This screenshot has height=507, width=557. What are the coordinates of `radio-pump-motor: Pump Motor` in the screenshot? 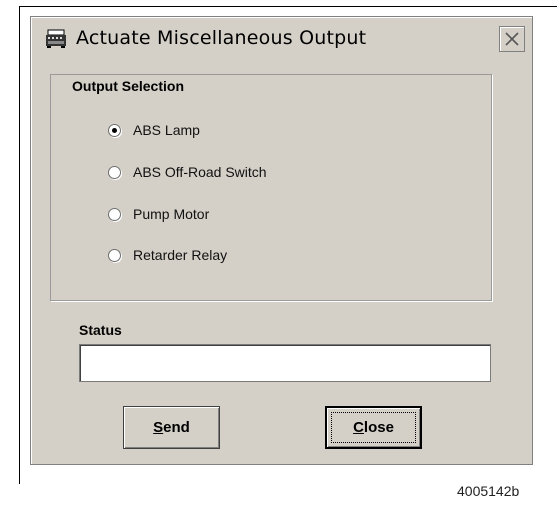 It's located at (158, 214).